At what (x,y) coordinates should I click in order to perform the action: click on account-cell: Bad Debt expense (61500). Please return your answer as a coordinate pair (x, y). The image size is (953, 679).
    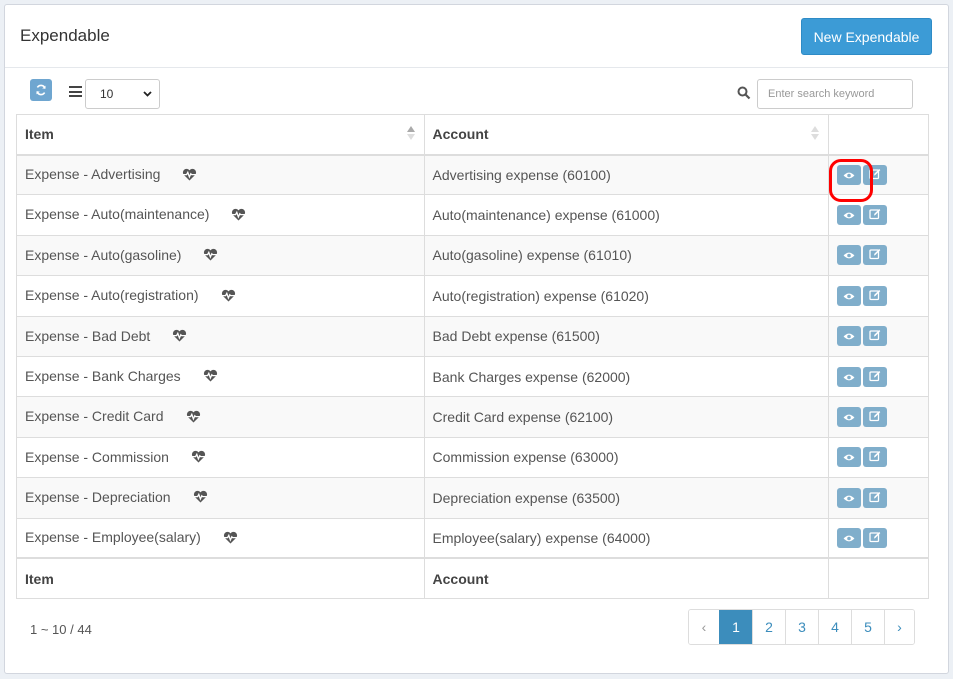
    Looking at the image, I should click on (626, 336).